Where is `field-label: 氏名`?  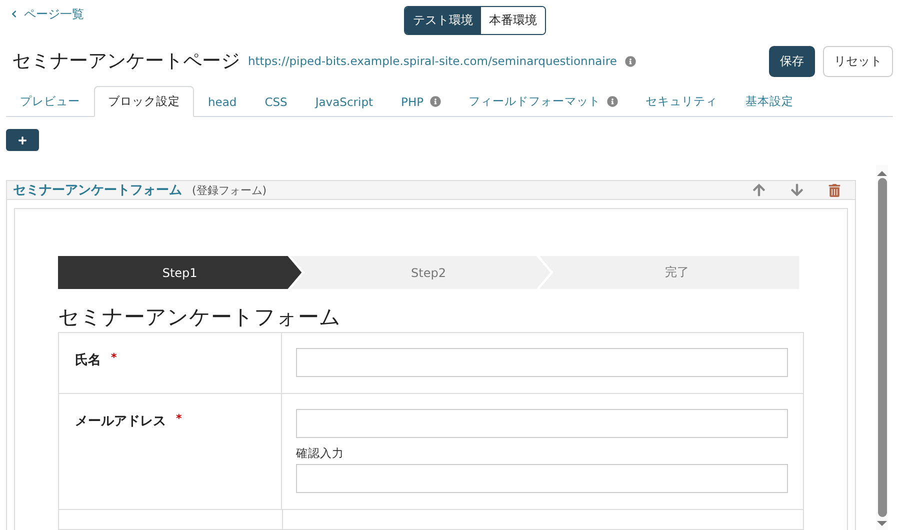
field-label: 氏名 is located at coordinates (88, 360).